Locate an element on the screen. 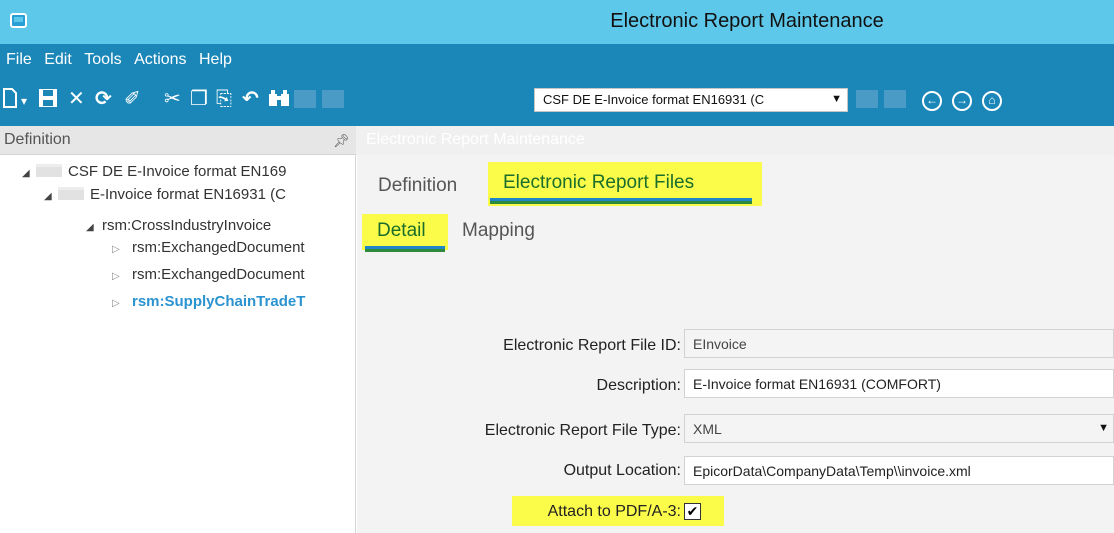  file-id-label: Electronic Report File ID: is located at coordinates (592, 345).